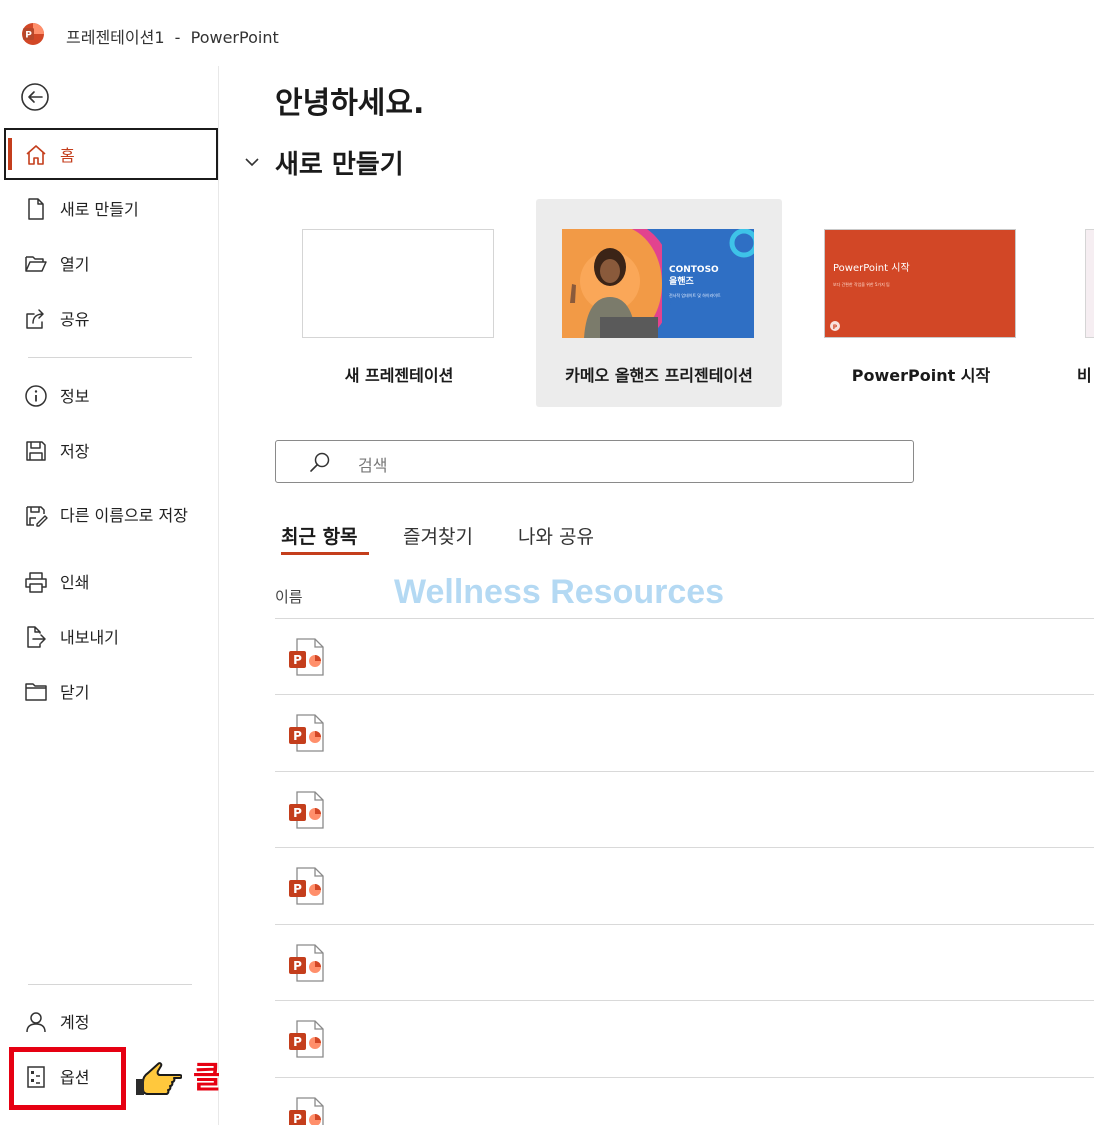 The width and height of the screenshot is (1094, 1125). What do you see at coordinates (339, 165) in the screenshot?
I see `section-title-new: 새로 만들기` at bounding box center [339, 165].